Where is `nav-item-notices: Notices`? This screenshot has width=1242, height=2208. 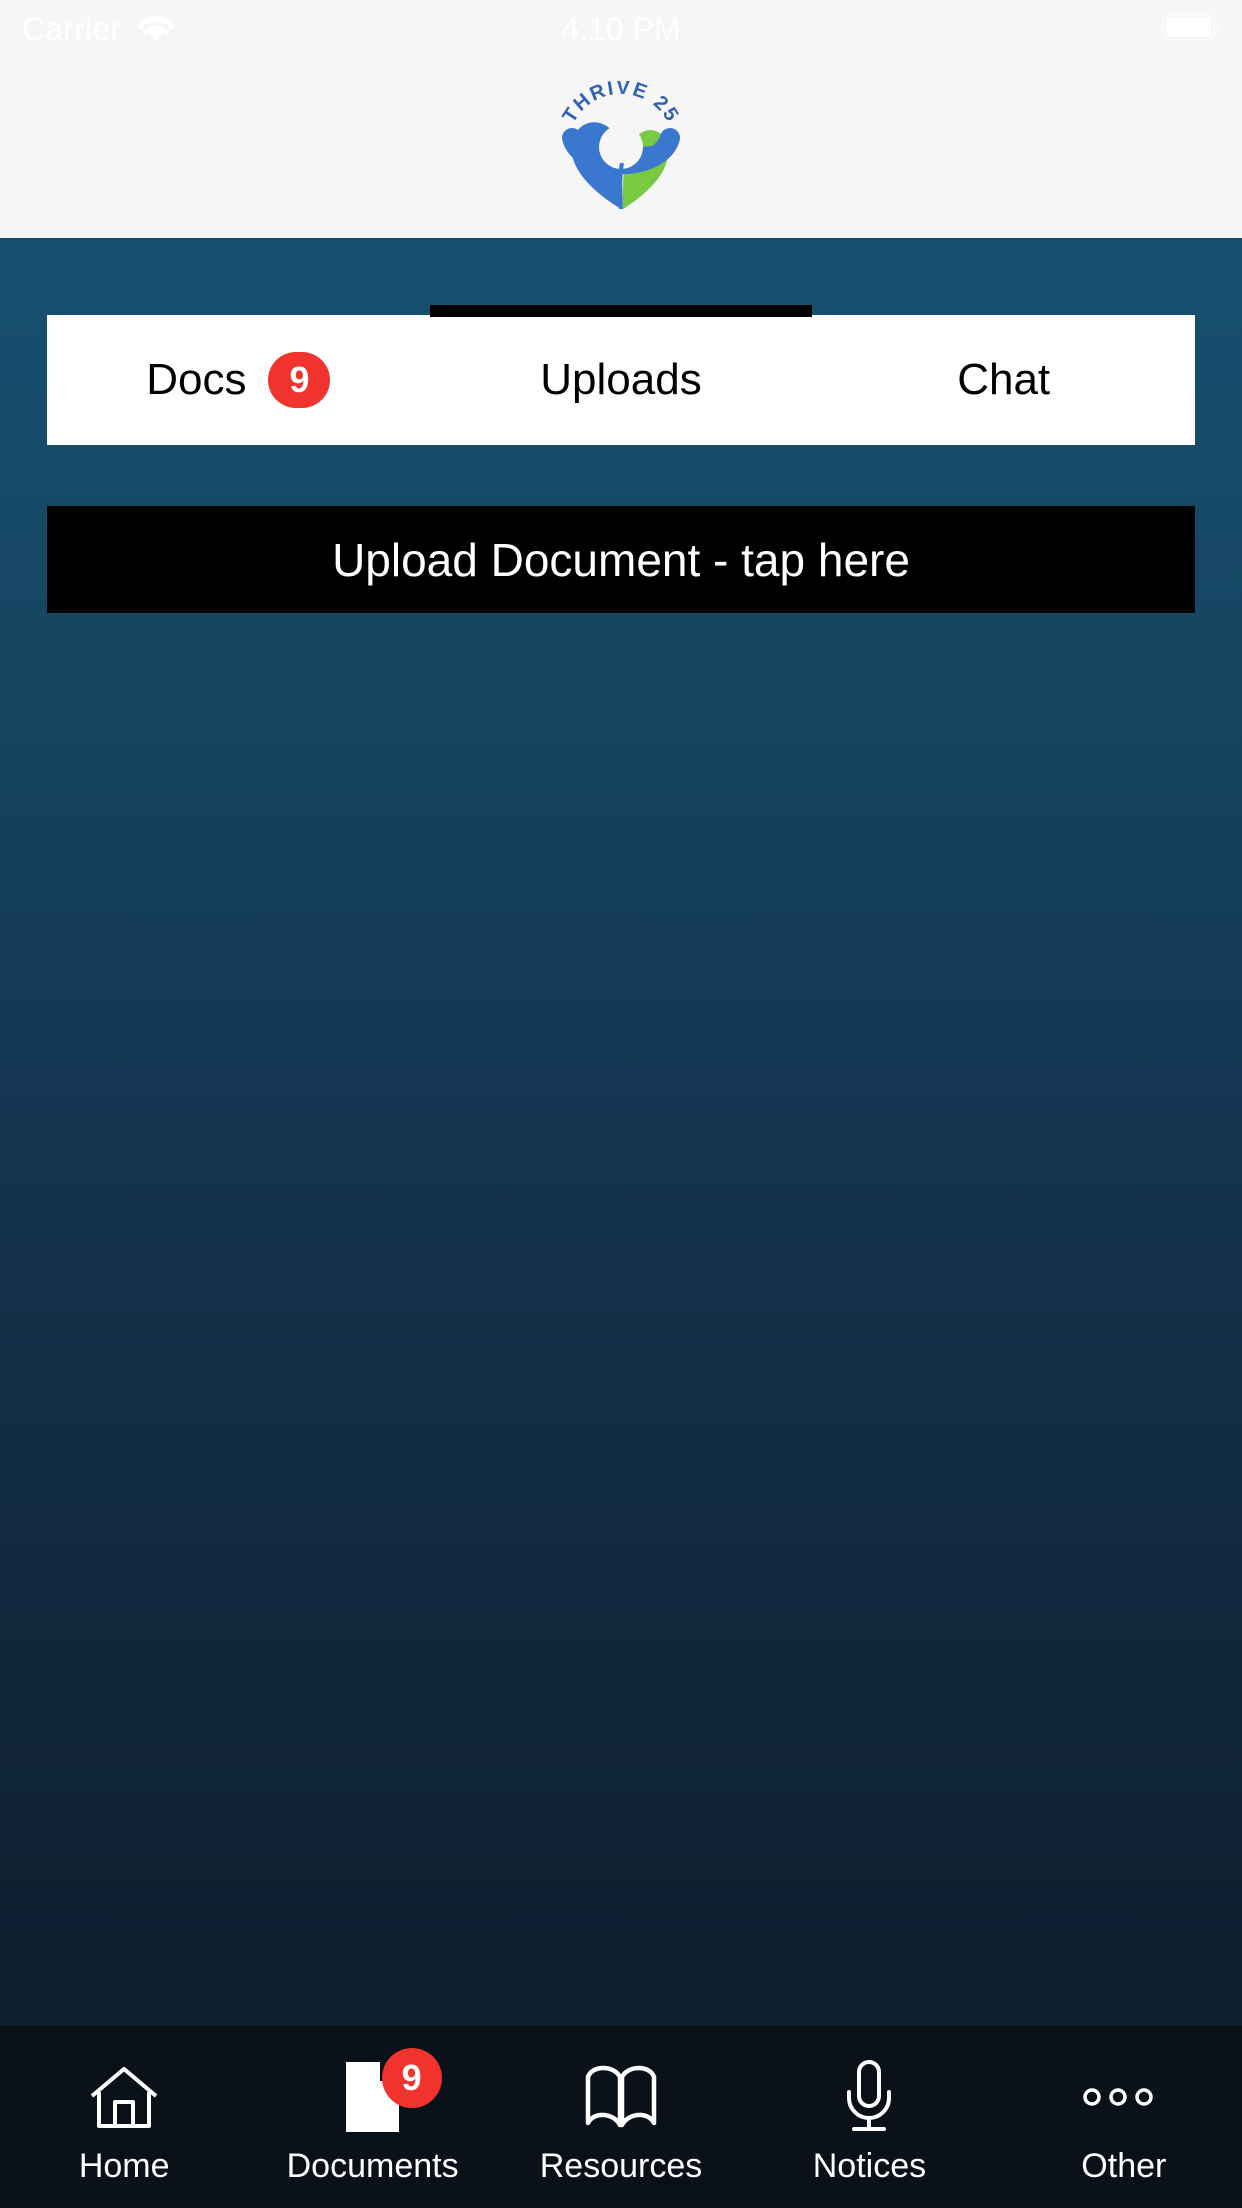
nav-item-notices: Notices is located at coordinates (869, 2117).